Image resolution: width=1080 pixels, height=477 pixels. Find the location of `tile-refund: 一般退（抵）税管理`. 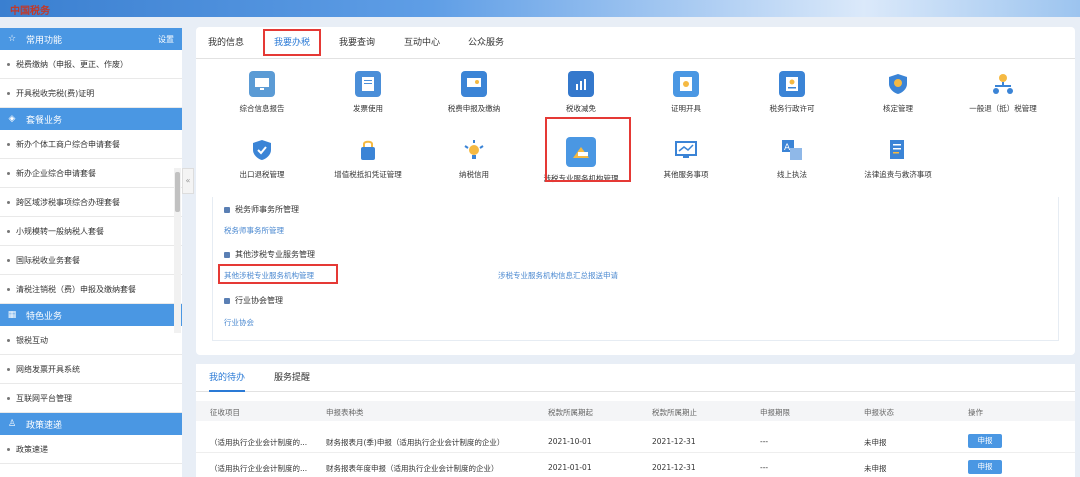

tile-refund: 一般退（抵）税管理 is located at coordinates (1003, 92).